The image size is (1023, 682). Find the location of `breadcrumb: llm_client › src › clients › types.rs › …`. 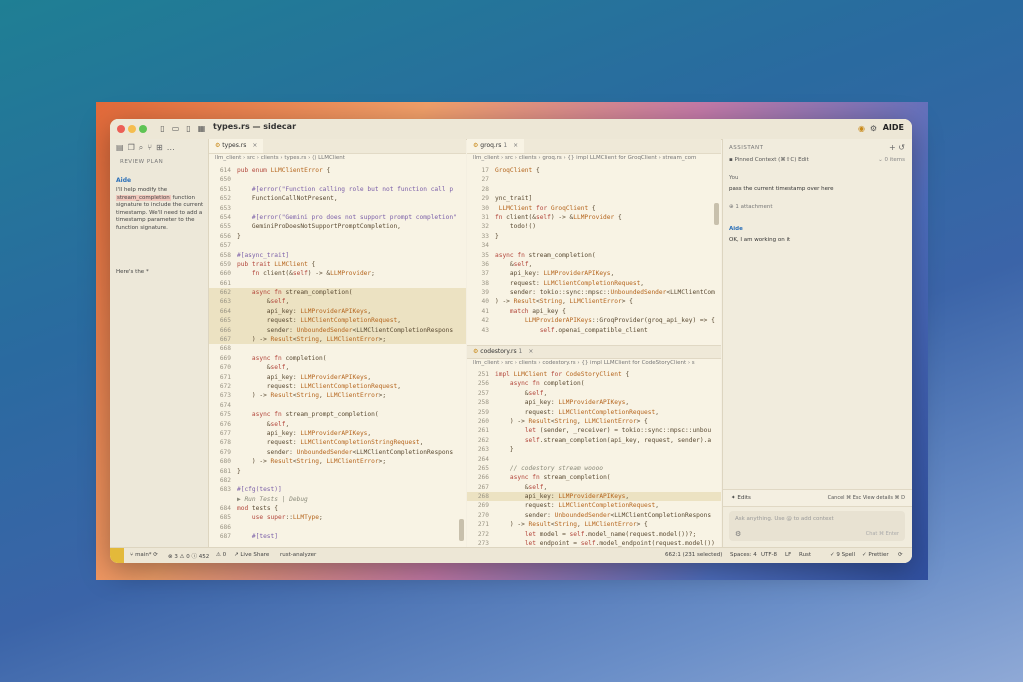

breadcrumb: llm_client › src › clients › types.rs › … is located at coordinates (280, 158).